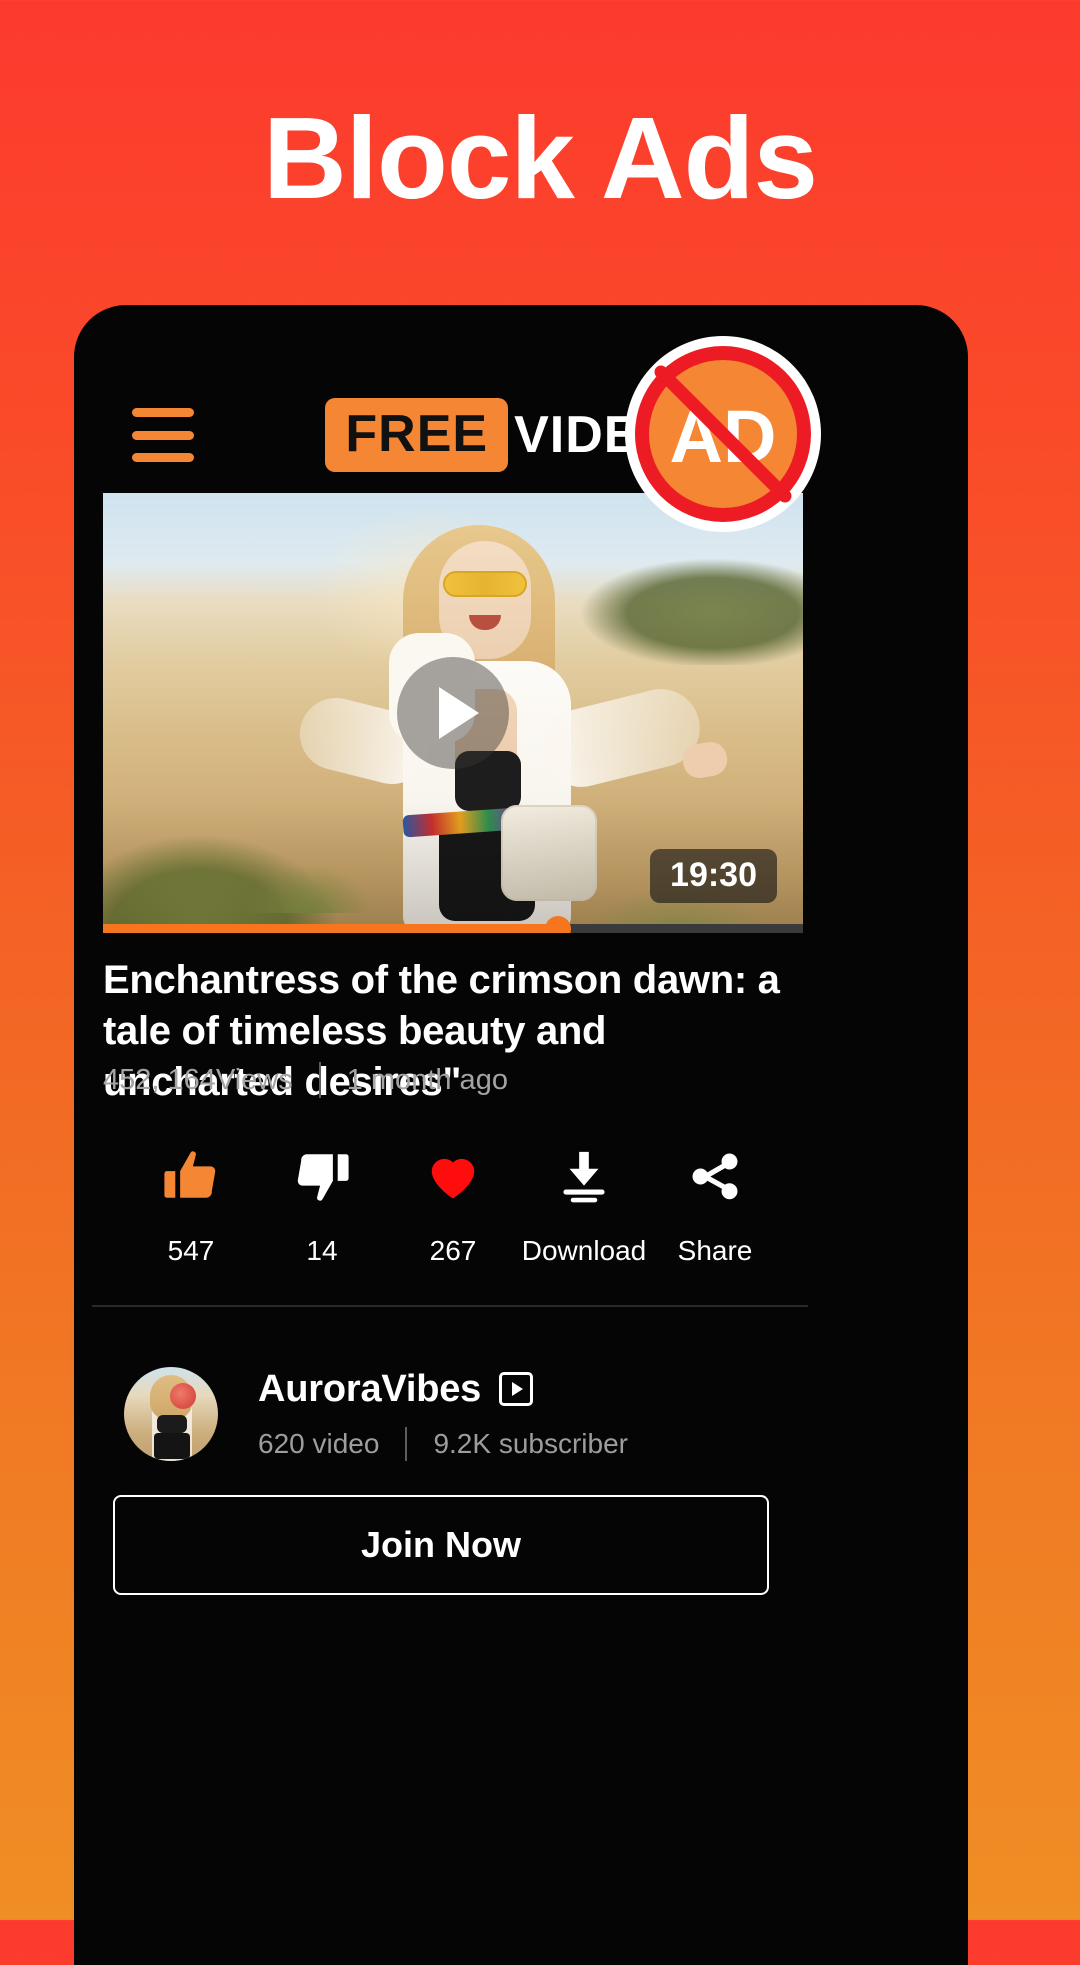 Image resolution: width=1080 pixels, height=1965 pixels. Describe the element at coordinates (584, 1250) in the screenshot. I see `download-label: Download` at that location.